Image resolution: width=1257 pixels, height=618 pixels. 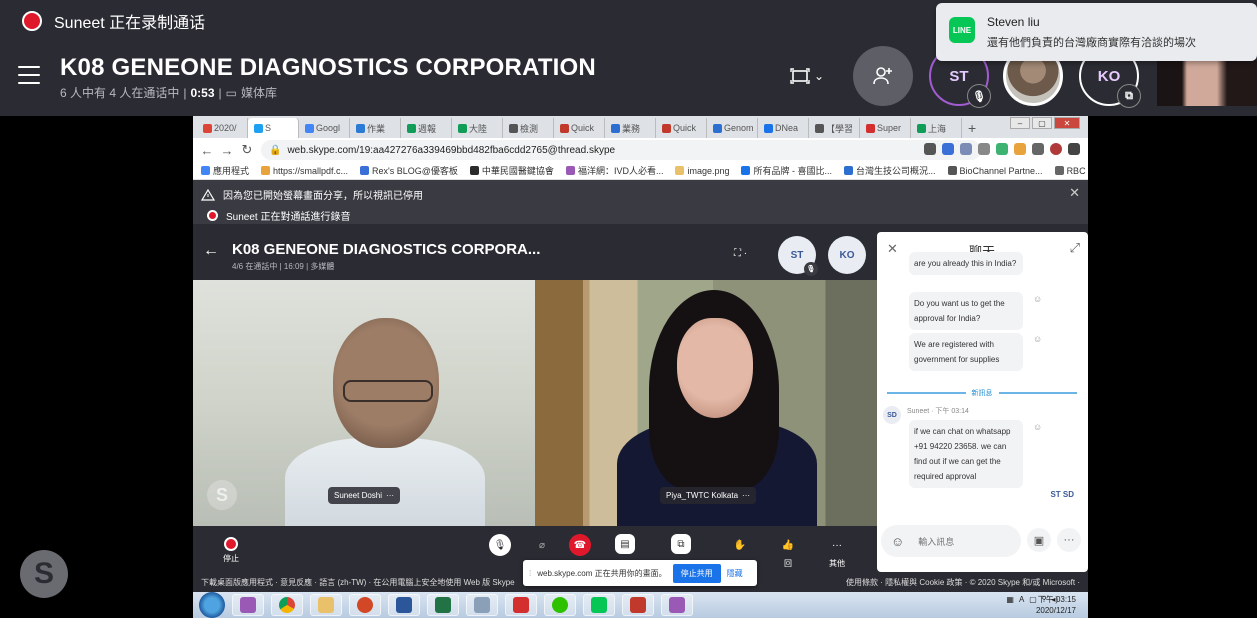 I want to click on stop-sharing-button: 停止共用, so click(x=696, y=573).